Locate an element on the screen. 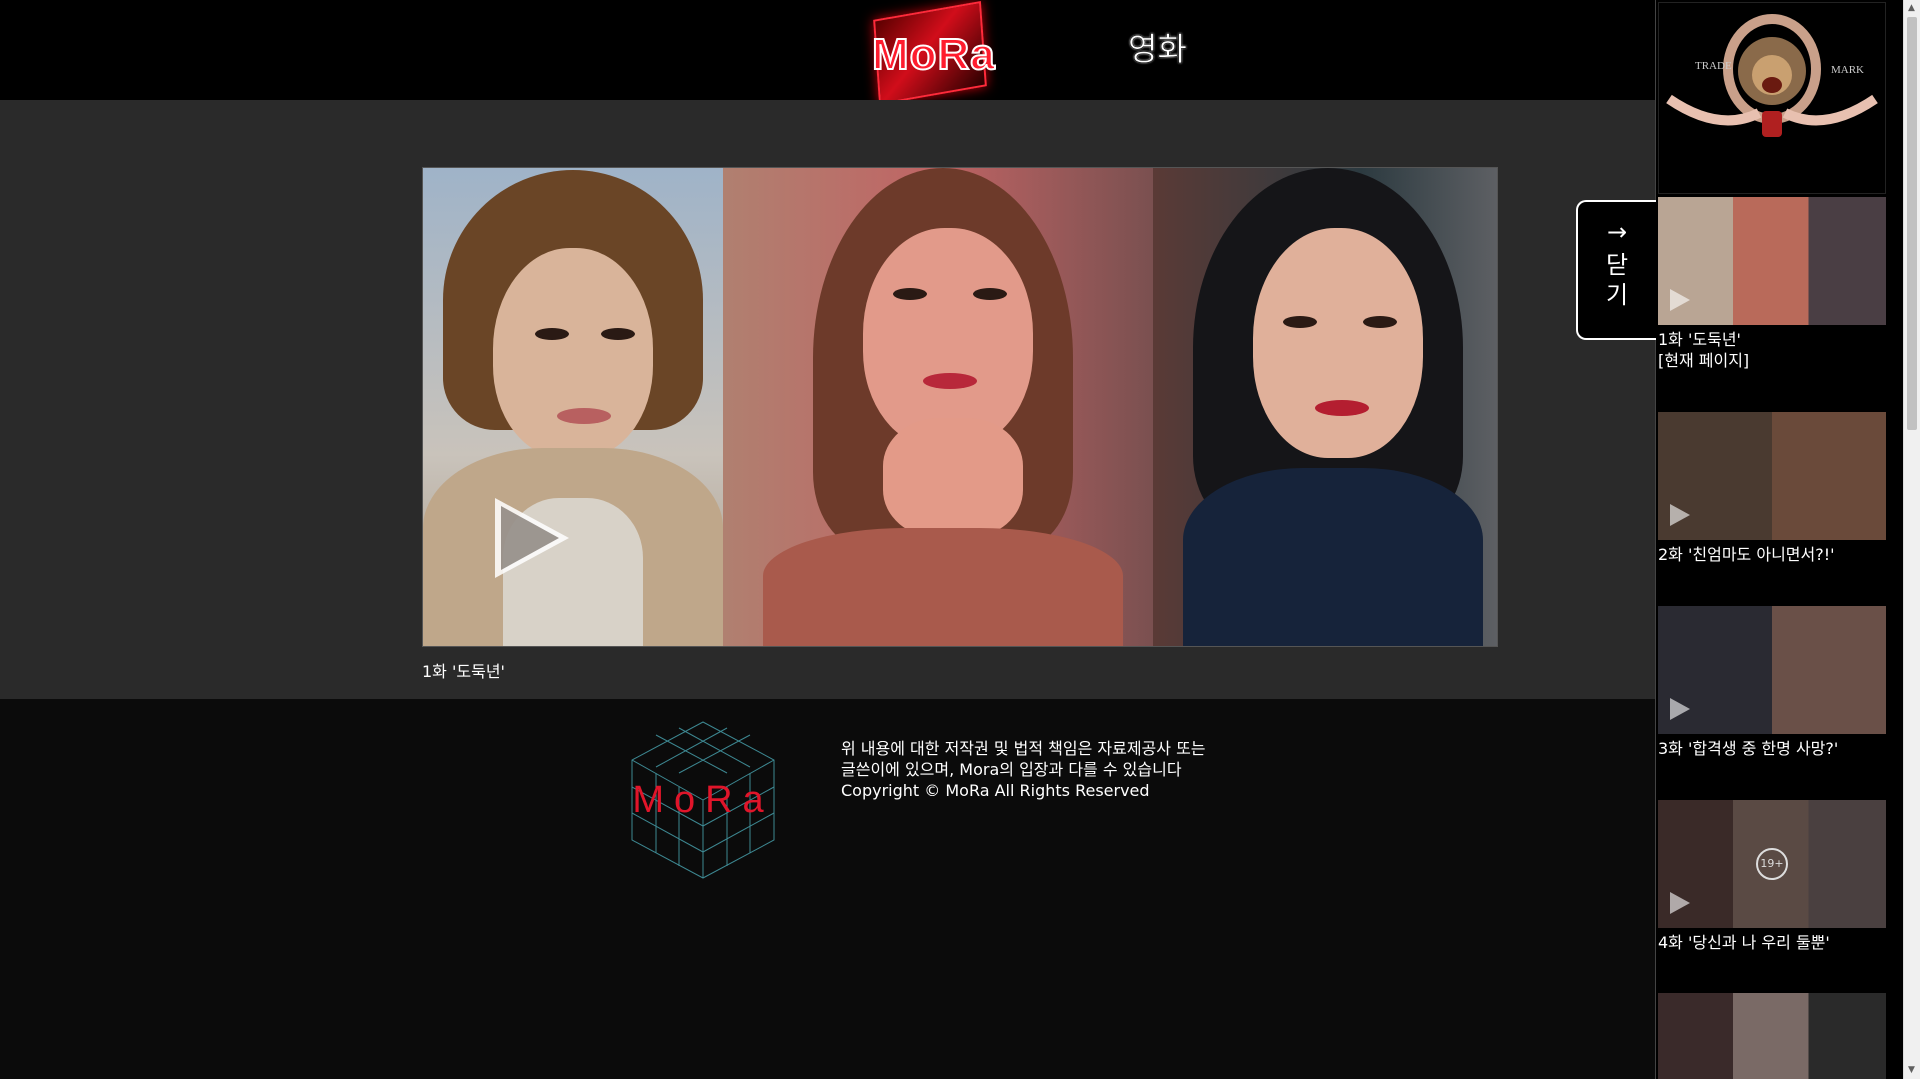 The height and width of the screenshot is (1079, 1920). mark-text: MARK is located at coordinates (1847, 70).